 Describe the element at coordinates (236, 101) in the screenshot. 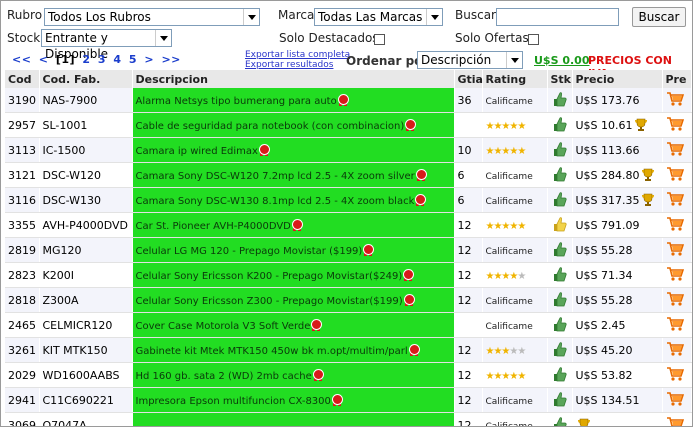

I see `product-description: Alarma Netsys tipo bumerang para auto` at that location.